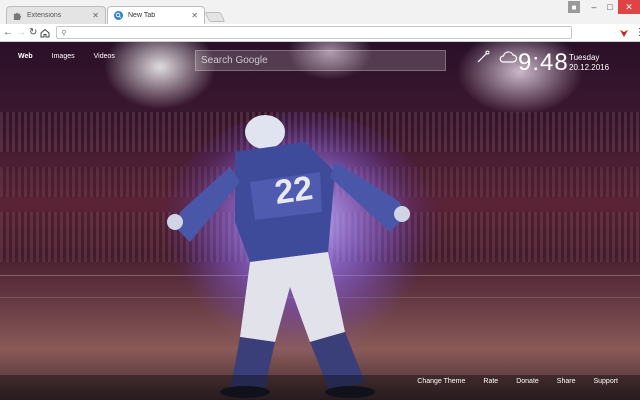 This screenshot has height=400, width=640. I want to click on browser-toolbar: ← → ↻ ⚲ ⋮, so click(320, 33).